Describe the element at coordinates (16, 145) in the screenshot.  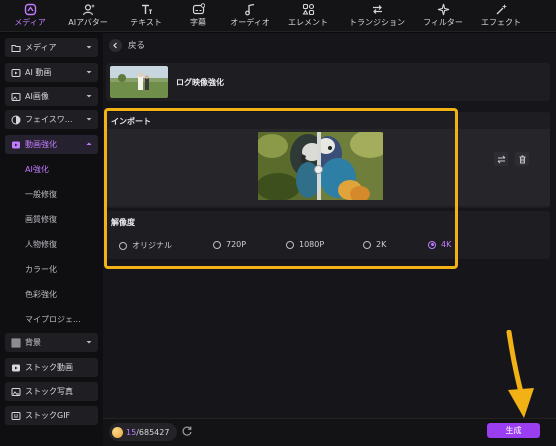
I see `video-enhance-icon` at that location.